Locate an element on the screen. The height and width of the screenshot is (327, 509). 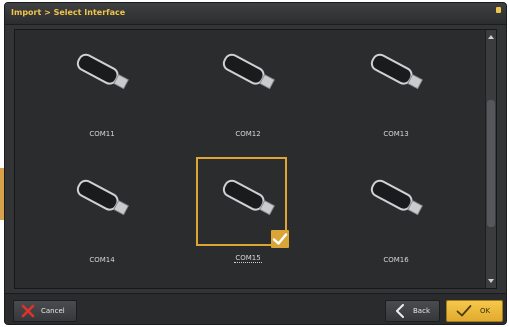
interface-tile-com12: COM12 is located at coordinates (248, 91).